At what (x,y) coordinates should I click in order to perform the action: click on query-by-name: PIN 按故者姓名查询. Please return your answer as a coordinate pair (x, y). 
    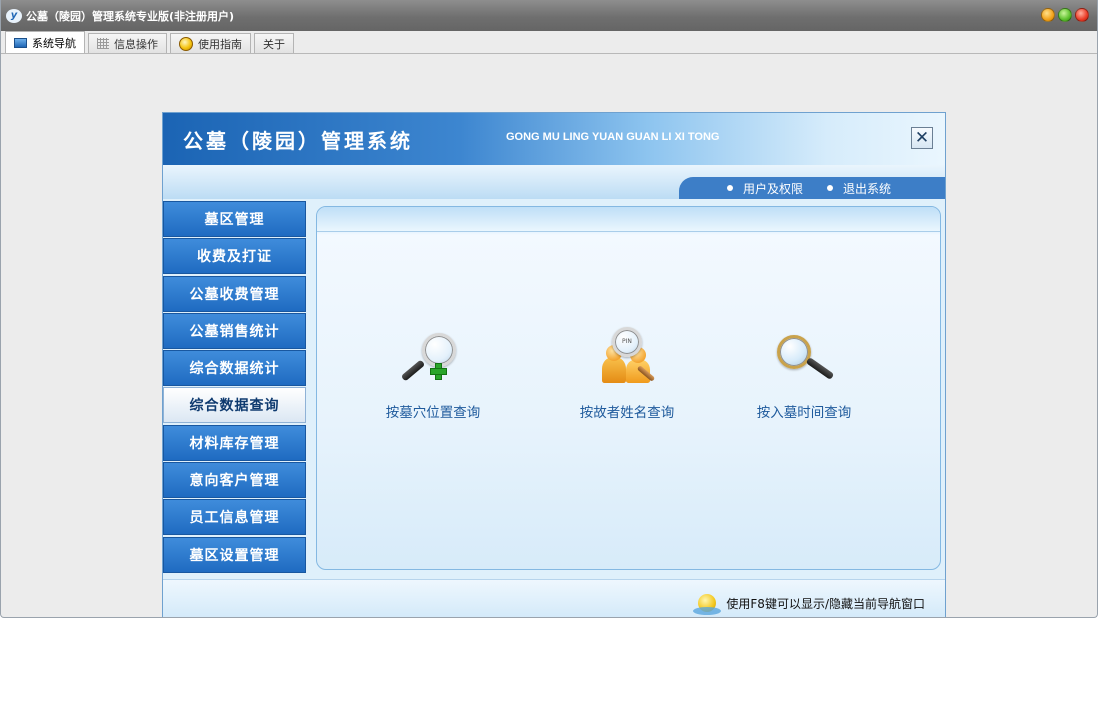
    Looking at the image, I should click on (627, 374).